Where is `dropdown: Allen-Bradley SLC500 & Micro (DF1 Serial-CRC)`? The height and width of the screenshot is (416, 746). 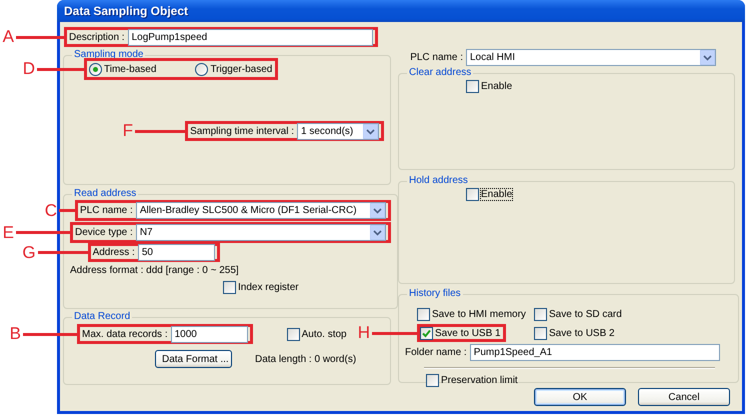 dropdown: Allen-Bradley SLC500 & Micro (DF1 Serial-CRC) is located at coordinates (261, 210).